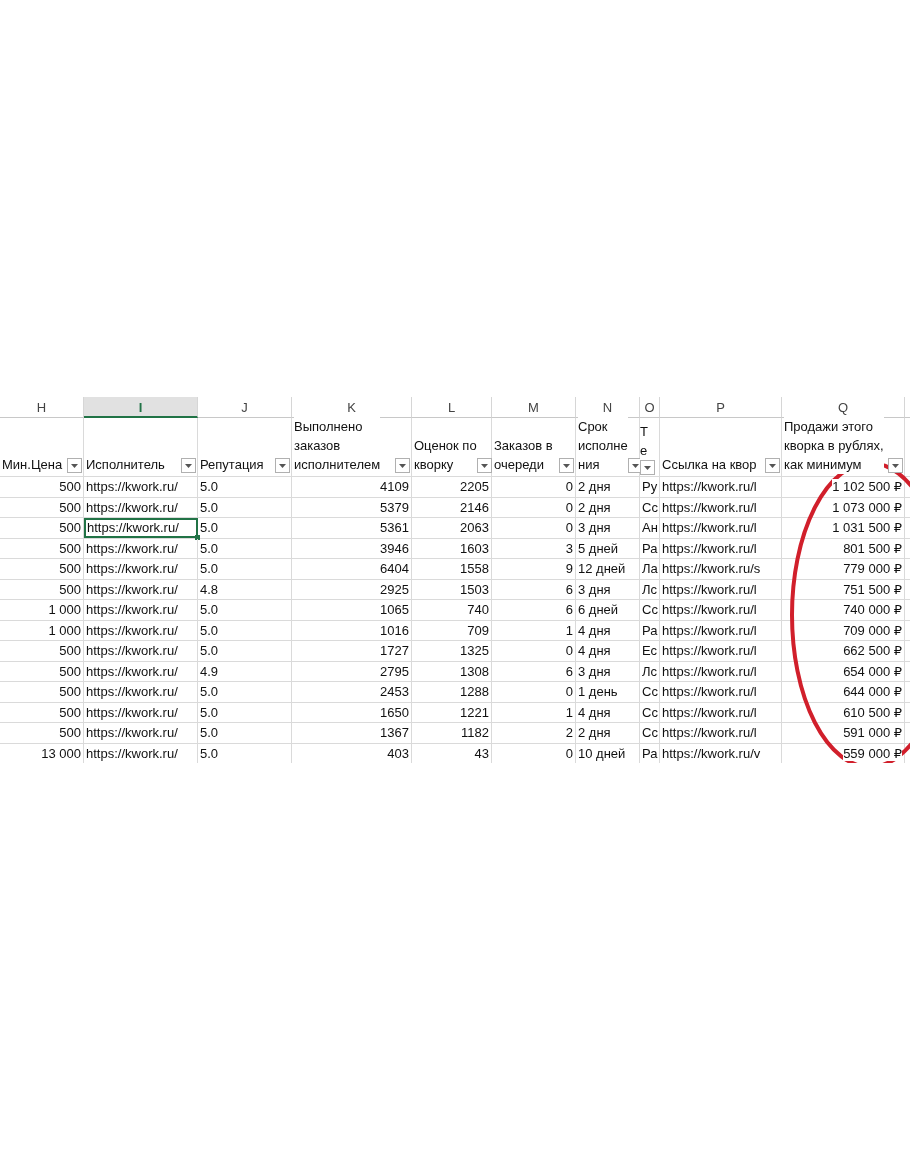 The height and width of the screenshot is (1155, 910). Describe the element at coordinates (608, 407) in the screenshot. I see `column-letter: N` at that location.